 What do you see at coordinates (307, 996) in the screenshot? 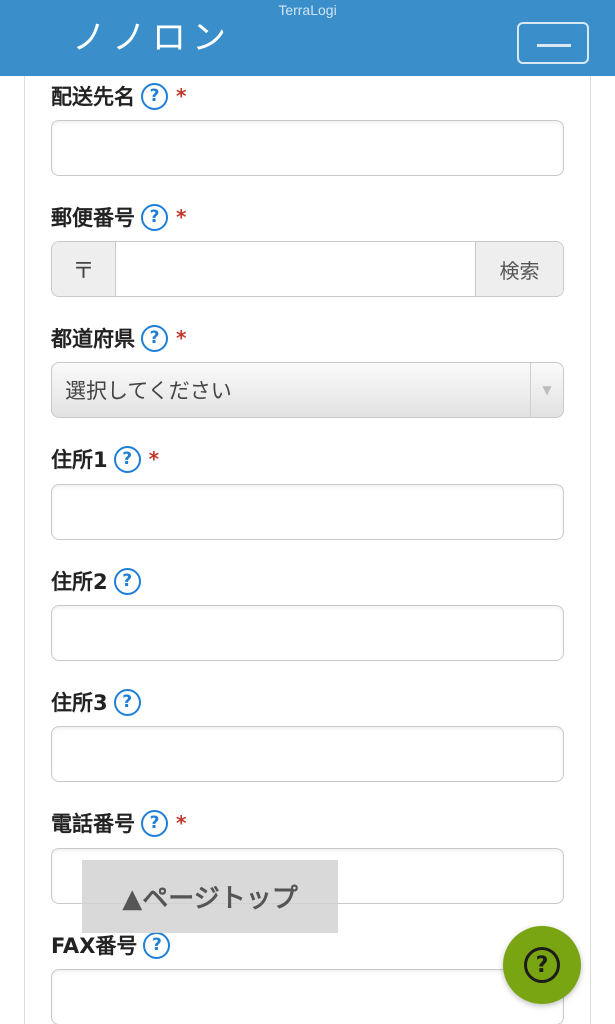
I see `fax-input` at bounding box center [307, 996].